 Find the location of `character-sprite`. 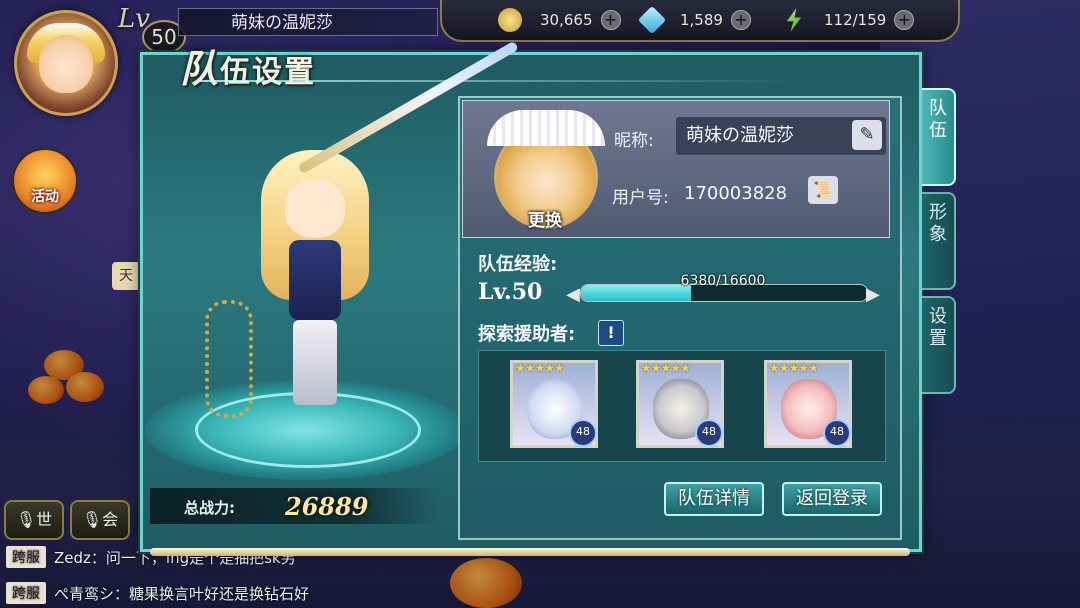

character-sprite is located at coordinates (315, 275).